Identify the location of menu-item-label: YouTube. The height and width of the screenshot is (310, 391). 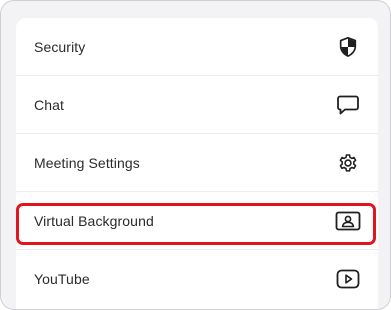
(62, 279).